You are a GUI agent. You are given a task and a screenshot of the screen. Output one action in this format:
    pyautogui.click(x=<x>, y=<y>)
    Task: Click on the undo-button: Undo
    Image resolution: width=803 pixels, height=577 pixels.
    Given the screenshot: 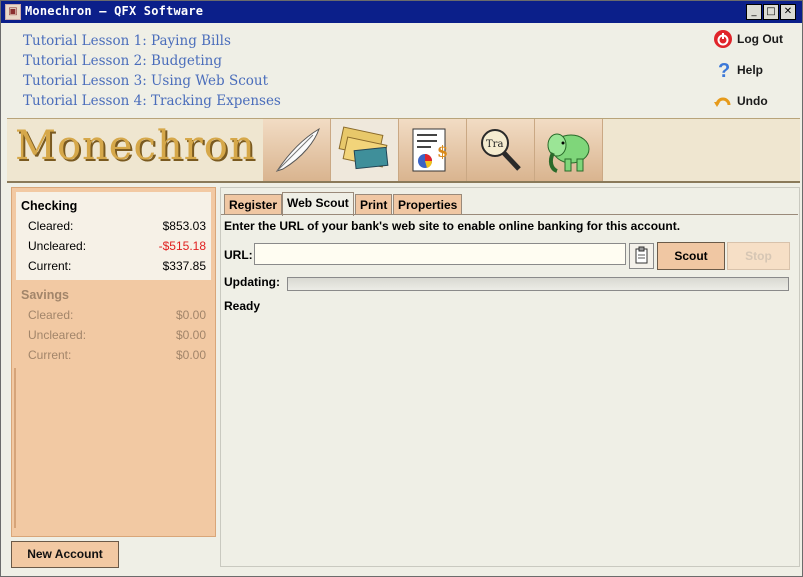 What is the action you would take?
    pyautogui.click(x=757, y=102)
    